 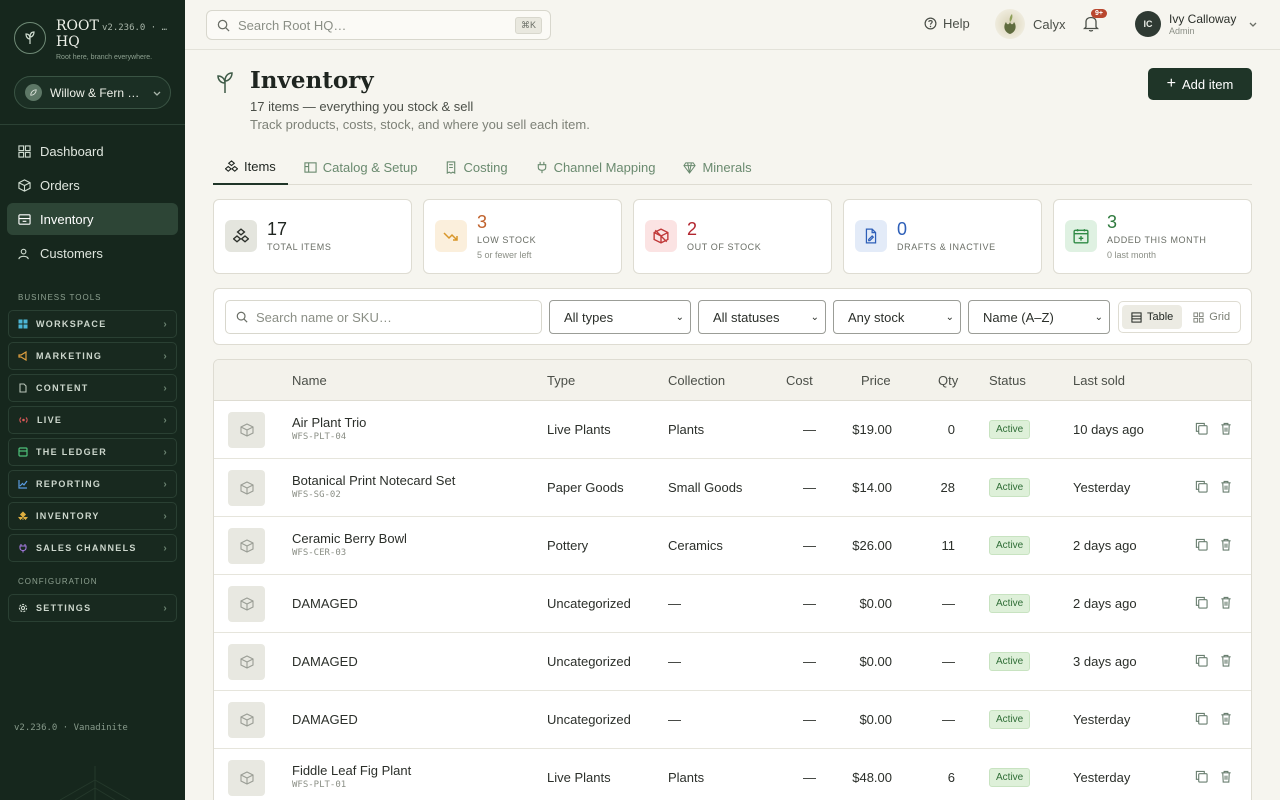 What do you see at coordinates (92, 219) in the screenshot?
I see `nav-item-inventory: Inventory` at bounding box center [92, 219].